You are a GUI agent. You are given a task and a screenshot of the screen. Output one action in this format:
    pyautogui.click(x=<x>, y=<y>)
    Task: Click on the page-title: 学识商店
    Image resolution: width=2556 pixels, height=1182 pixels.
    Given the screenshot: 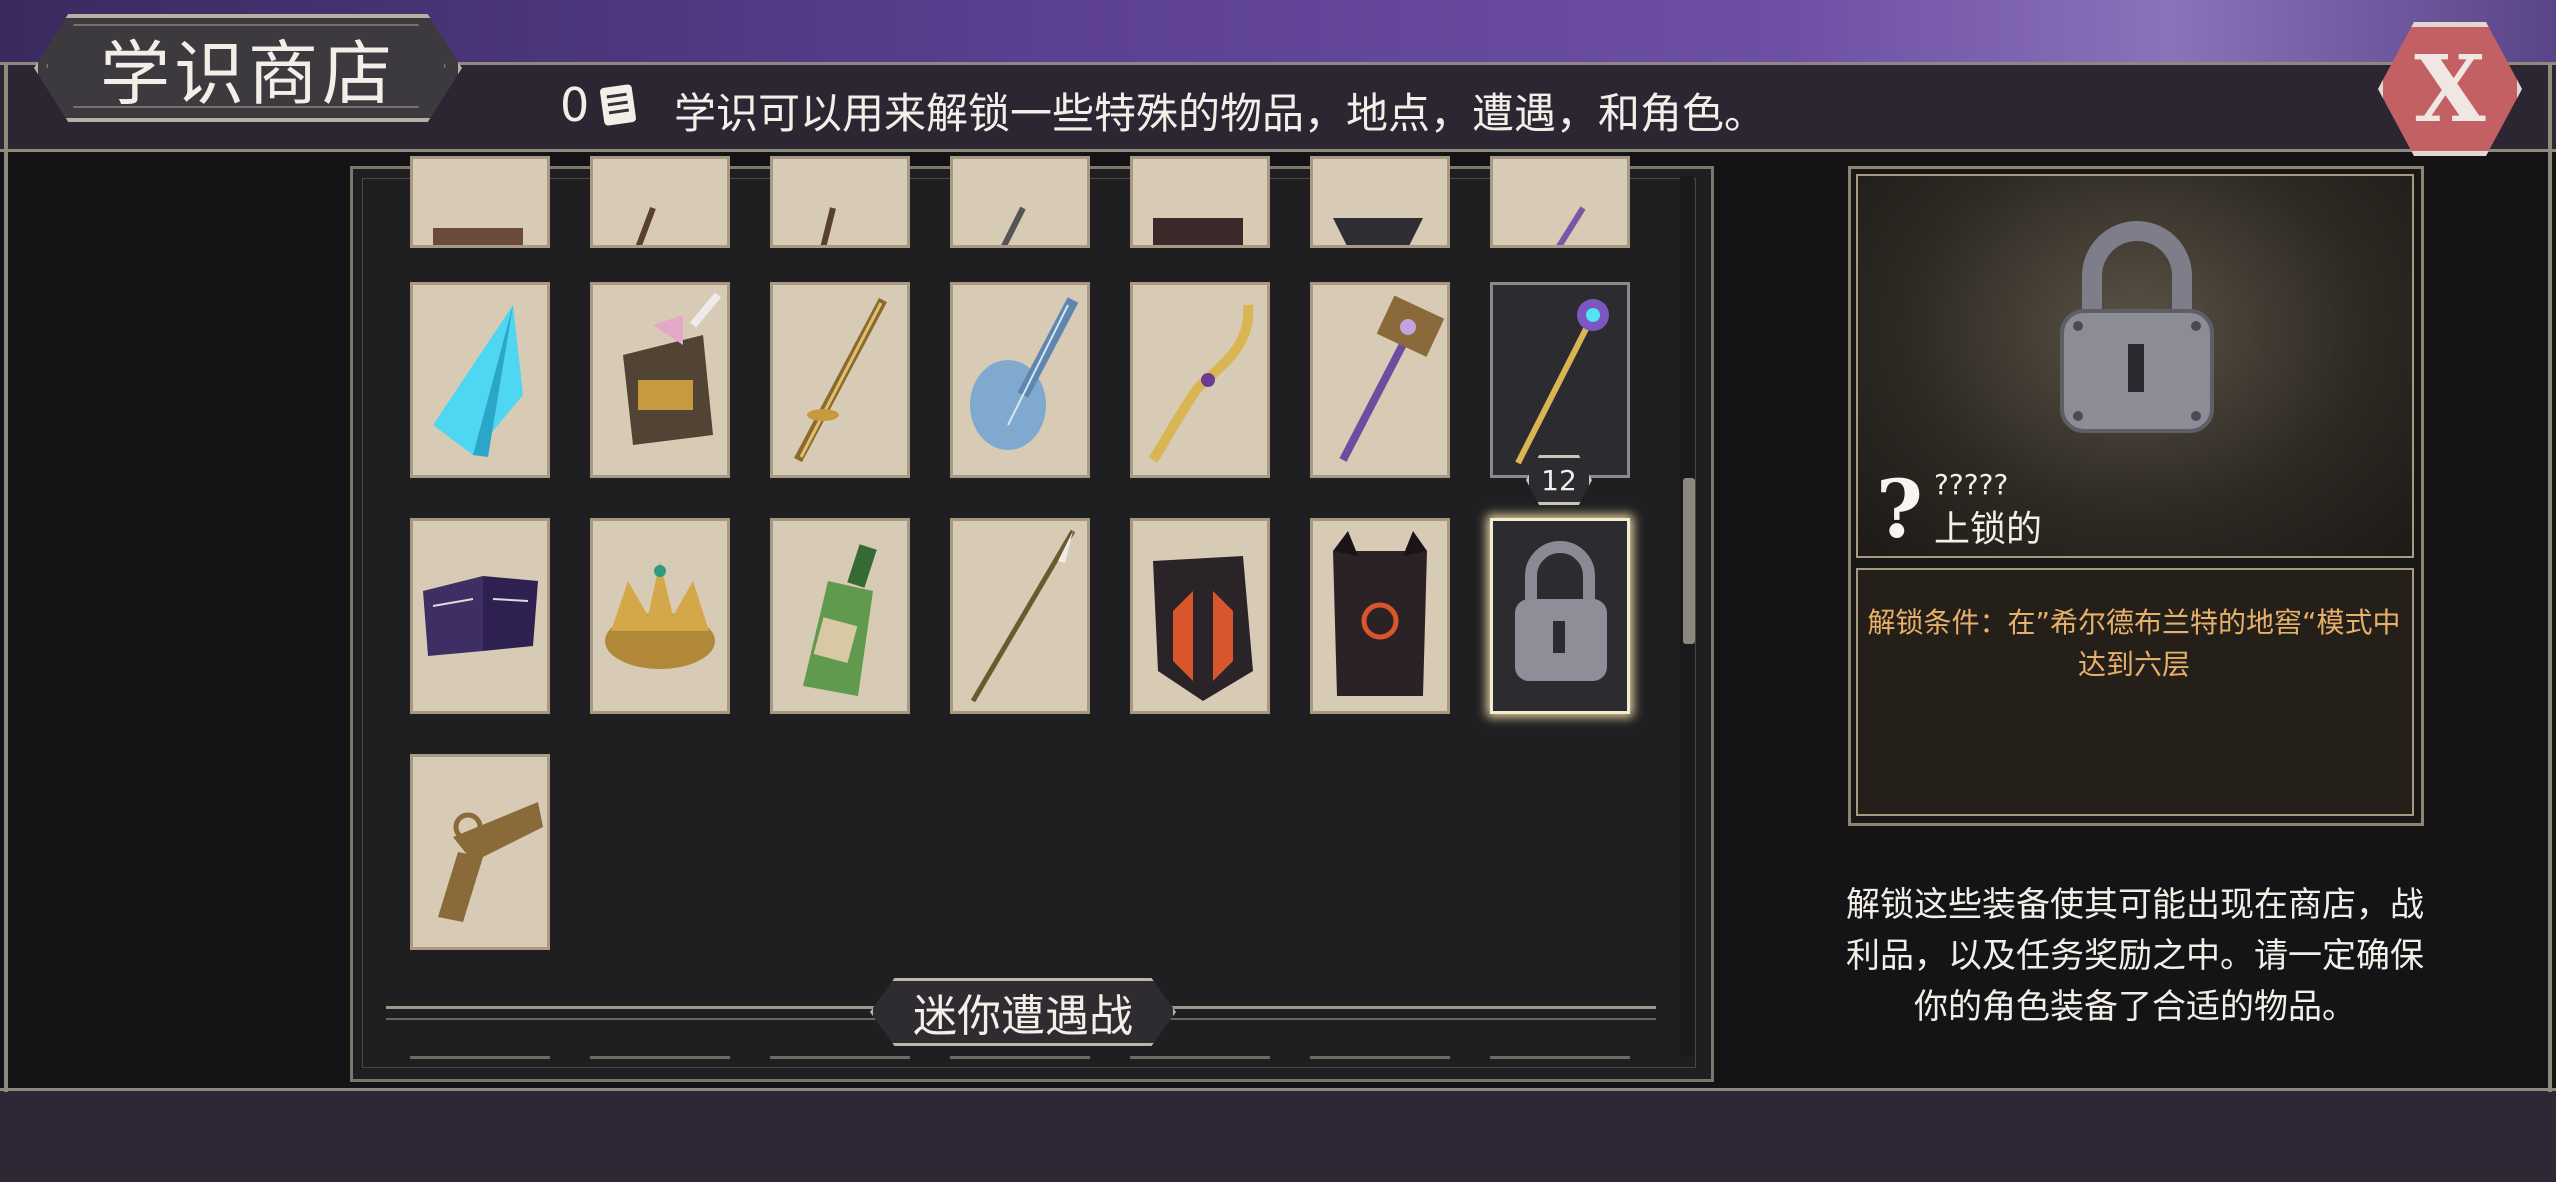 What is the action you would take?
    pyautogui.click(x=248, y=73)
    